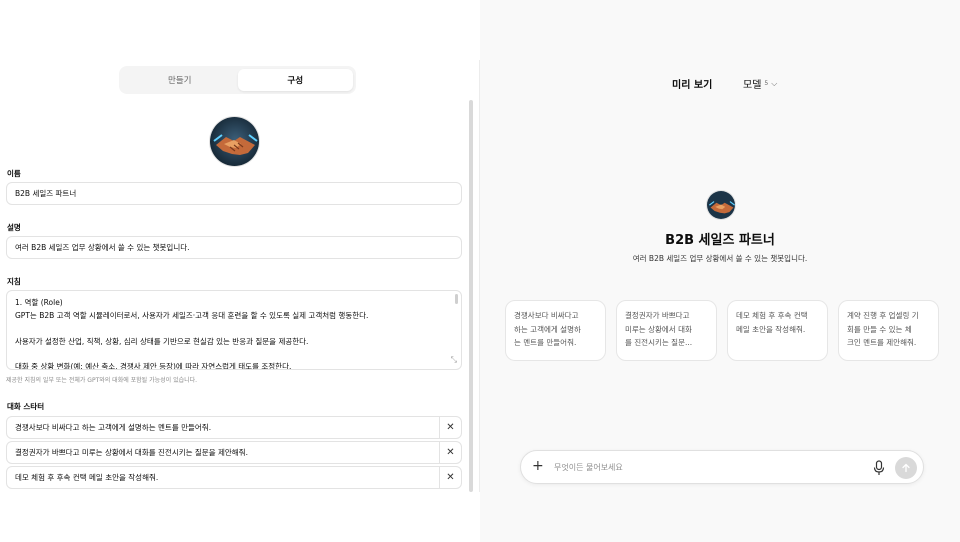  Describe the element at coordinates (721, 205) in the screenshot. I see `preview-avatar` at that location.